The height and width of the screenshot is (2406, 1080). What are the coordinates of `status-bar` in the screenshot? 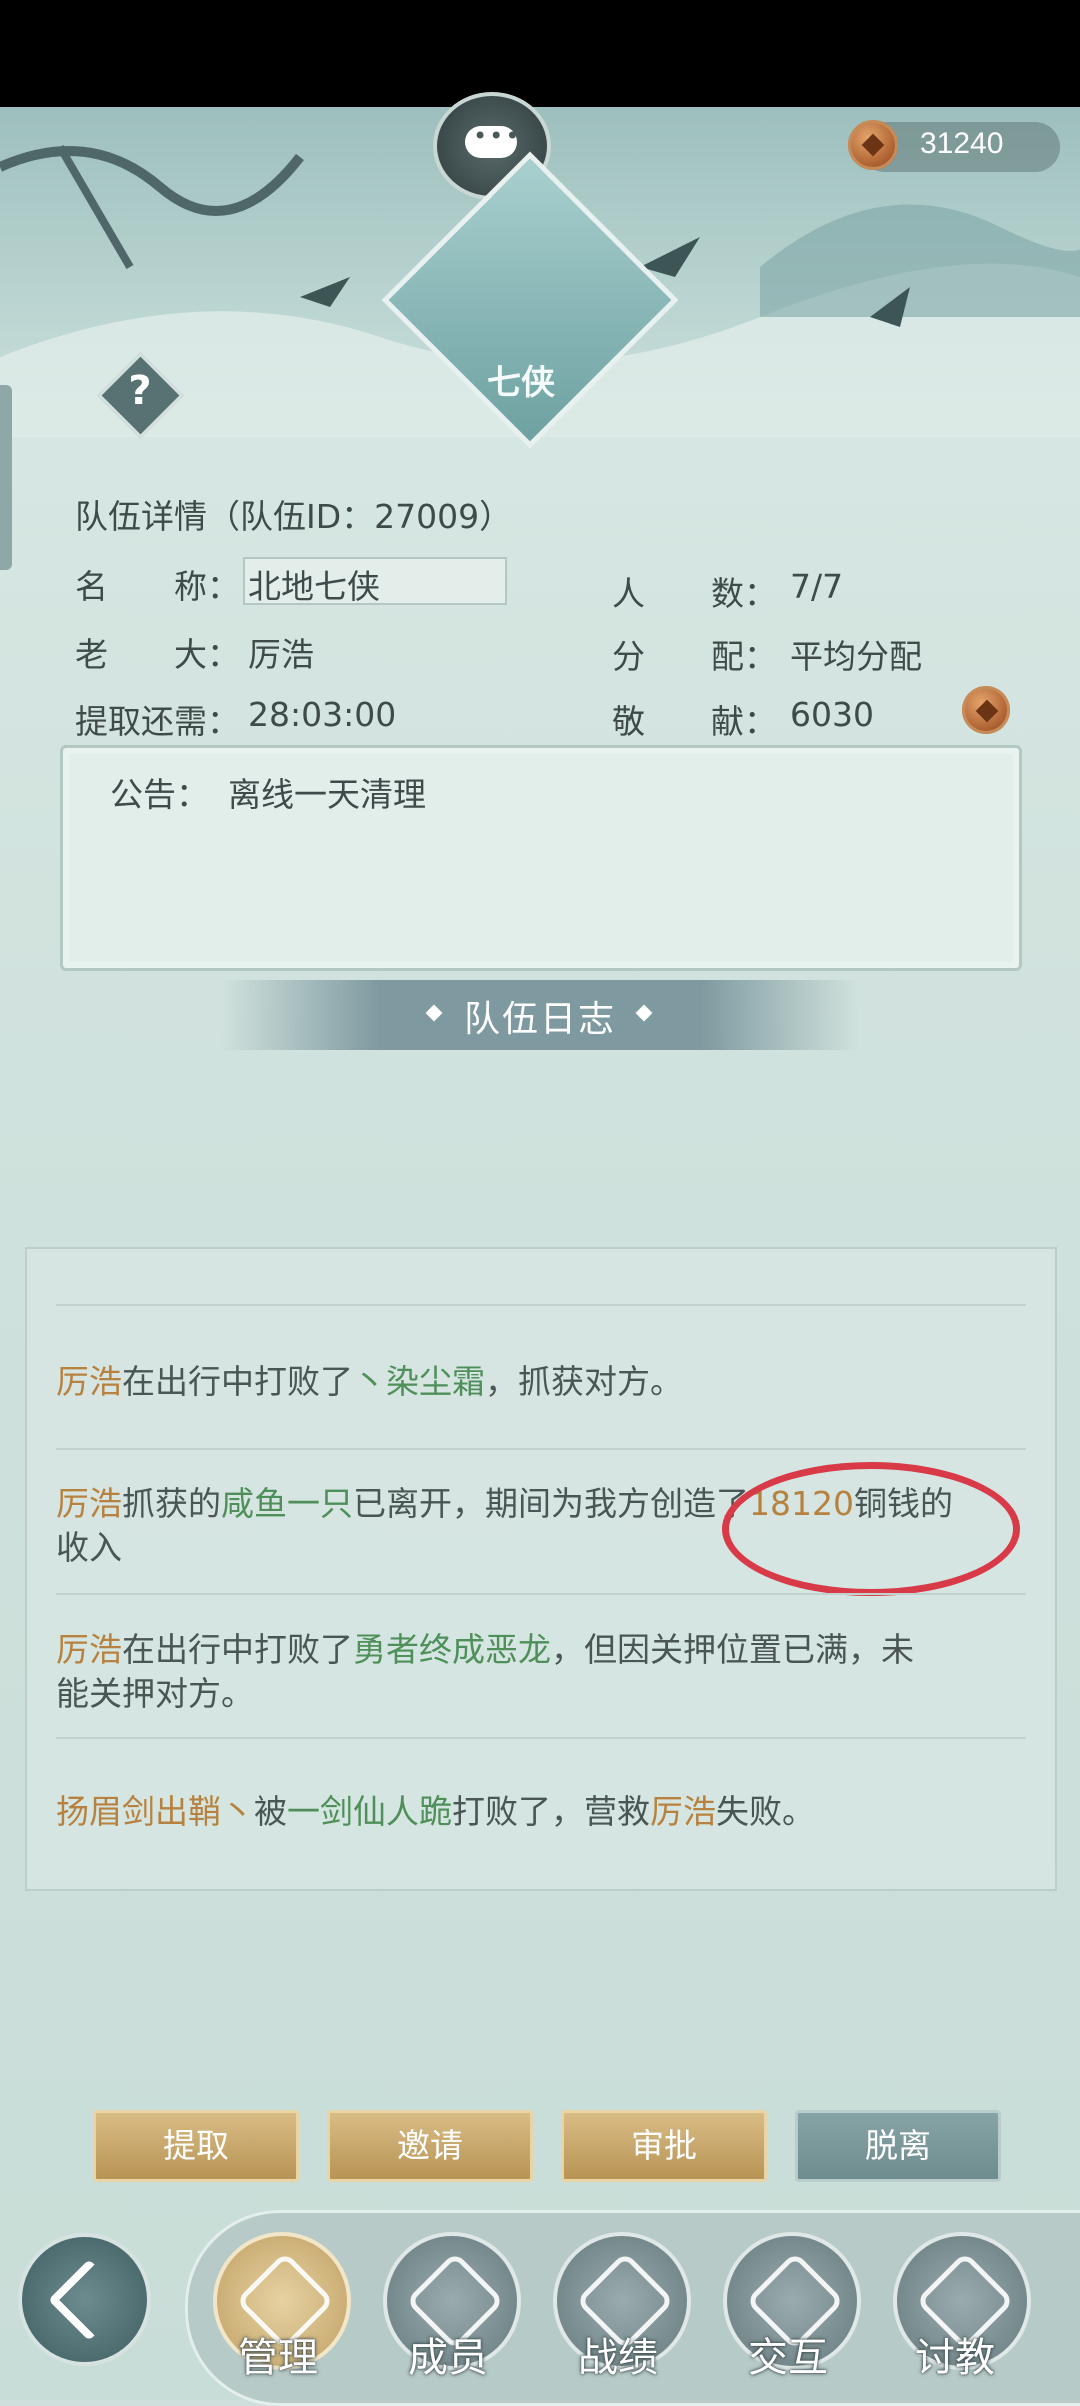 It's located at (540, 53).